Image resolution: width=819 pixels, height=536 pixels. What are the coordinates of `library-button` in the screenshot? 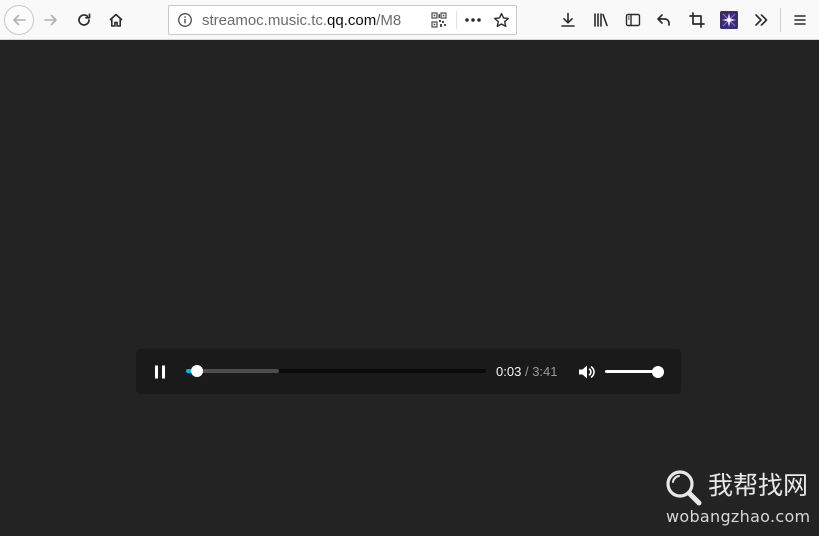 It's located at (601, 20).